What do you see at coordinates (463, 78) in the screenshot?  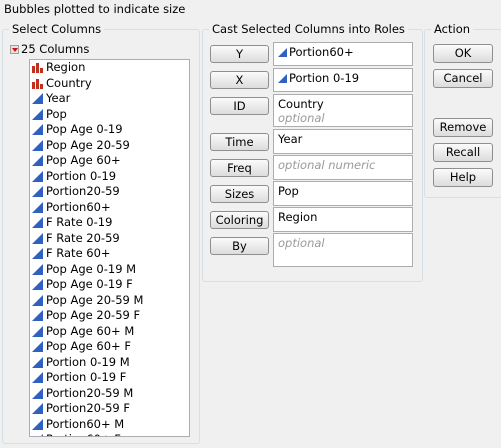 I see `cancel-button: Cancel` at bounding box center [463, 78].